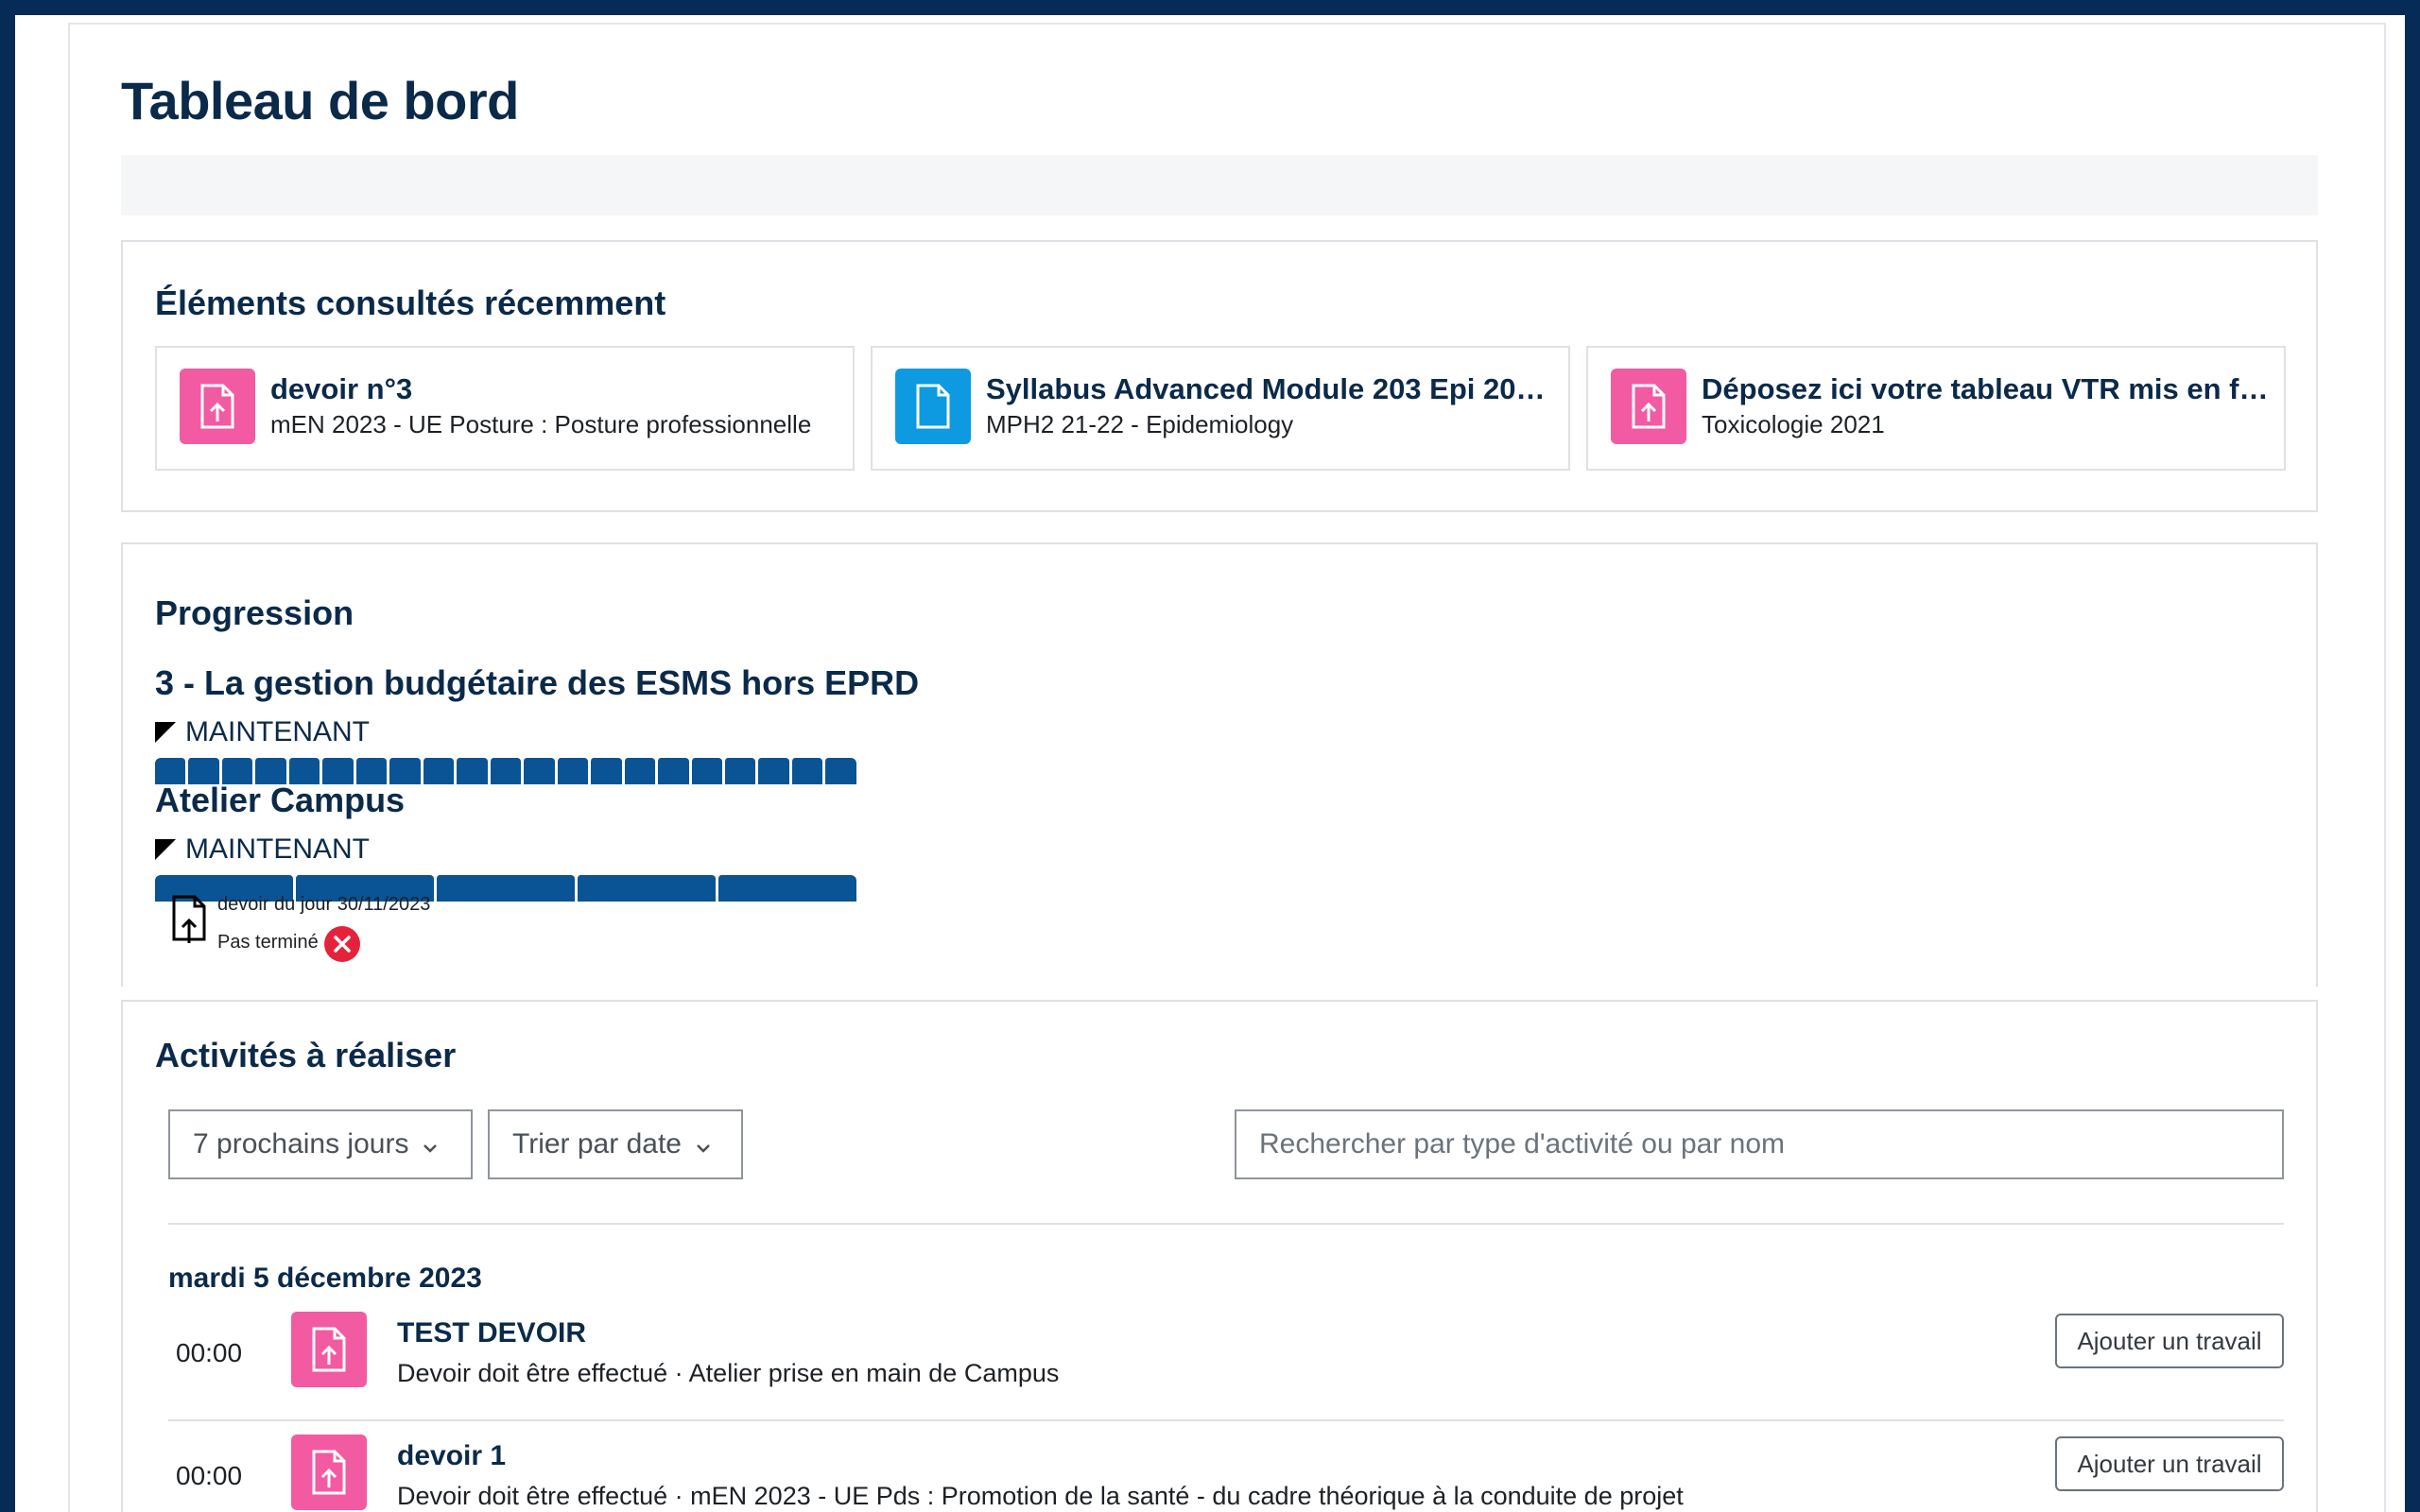 Image resolution: width=2420 pixels, height=1512 pixels. Describe the element at coordinates (410, 303) in the screenshot. I see `recent-items-title: Éléments consultés récemment` at that location.